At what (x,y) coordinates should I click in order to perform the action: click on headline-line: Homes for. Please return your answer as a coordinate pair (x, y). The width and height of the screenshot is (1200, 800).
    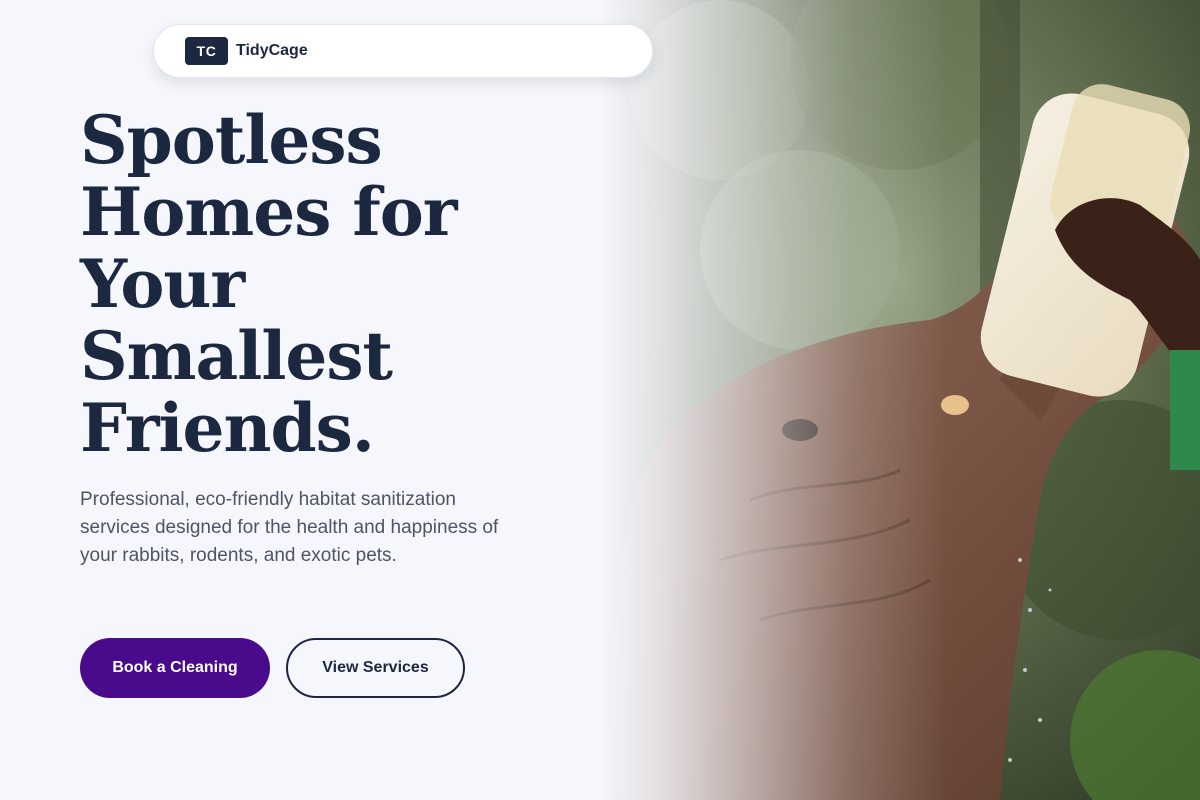
    Looking at the image, I should click on (269, 212).